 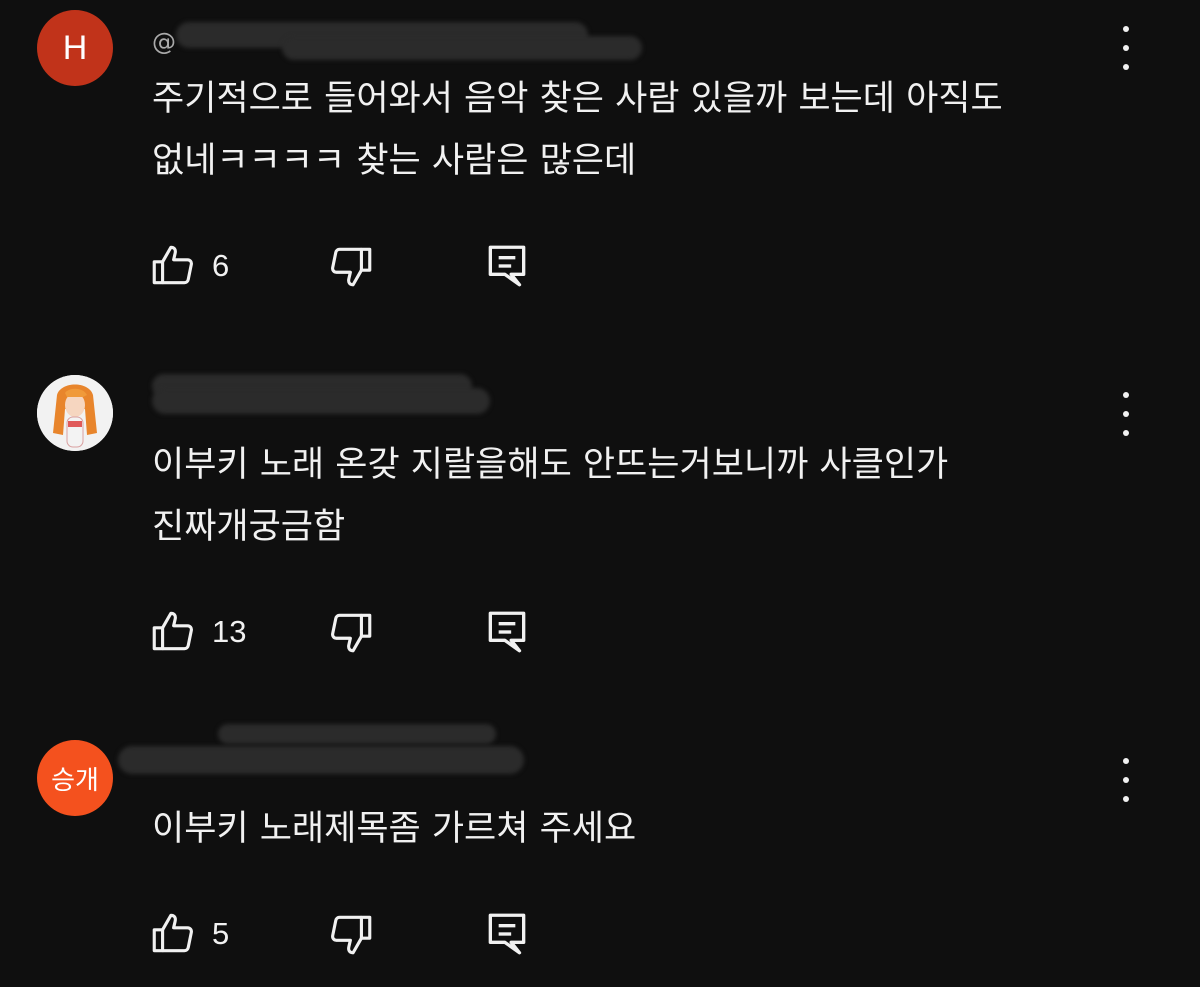 I want to click on avatar, so click(x=75, y=413).